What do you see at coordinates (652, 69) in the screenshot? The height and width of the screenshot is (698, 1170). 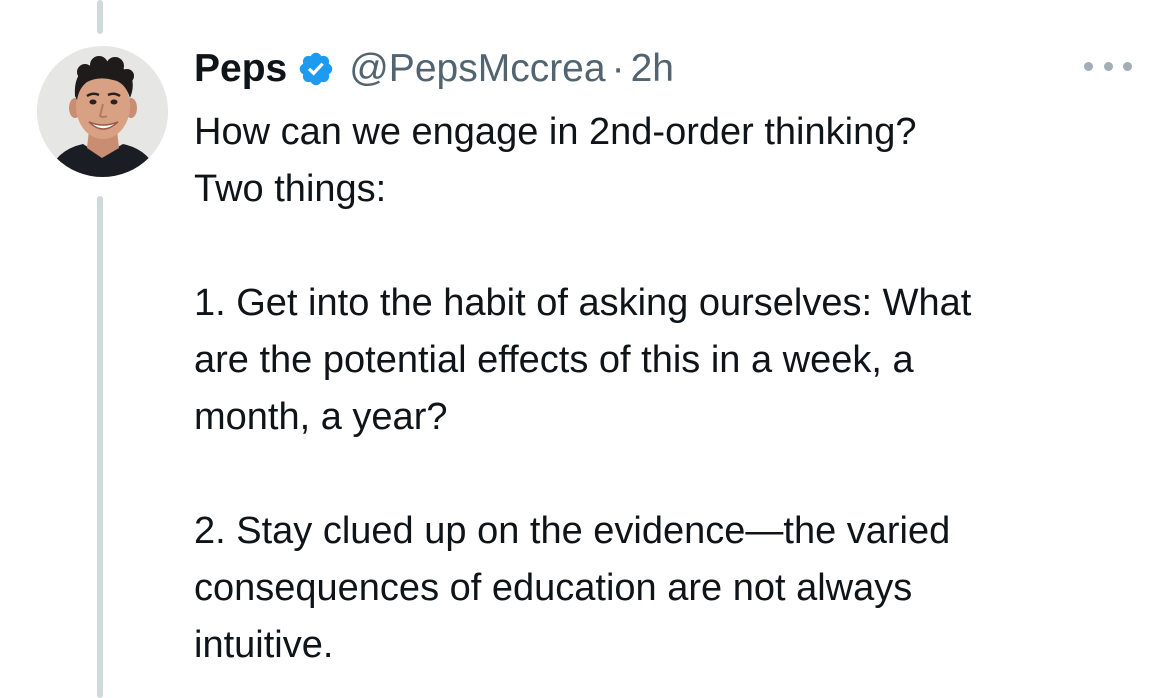 I see `timestamp: 2h` at bounding box center [652, 69].